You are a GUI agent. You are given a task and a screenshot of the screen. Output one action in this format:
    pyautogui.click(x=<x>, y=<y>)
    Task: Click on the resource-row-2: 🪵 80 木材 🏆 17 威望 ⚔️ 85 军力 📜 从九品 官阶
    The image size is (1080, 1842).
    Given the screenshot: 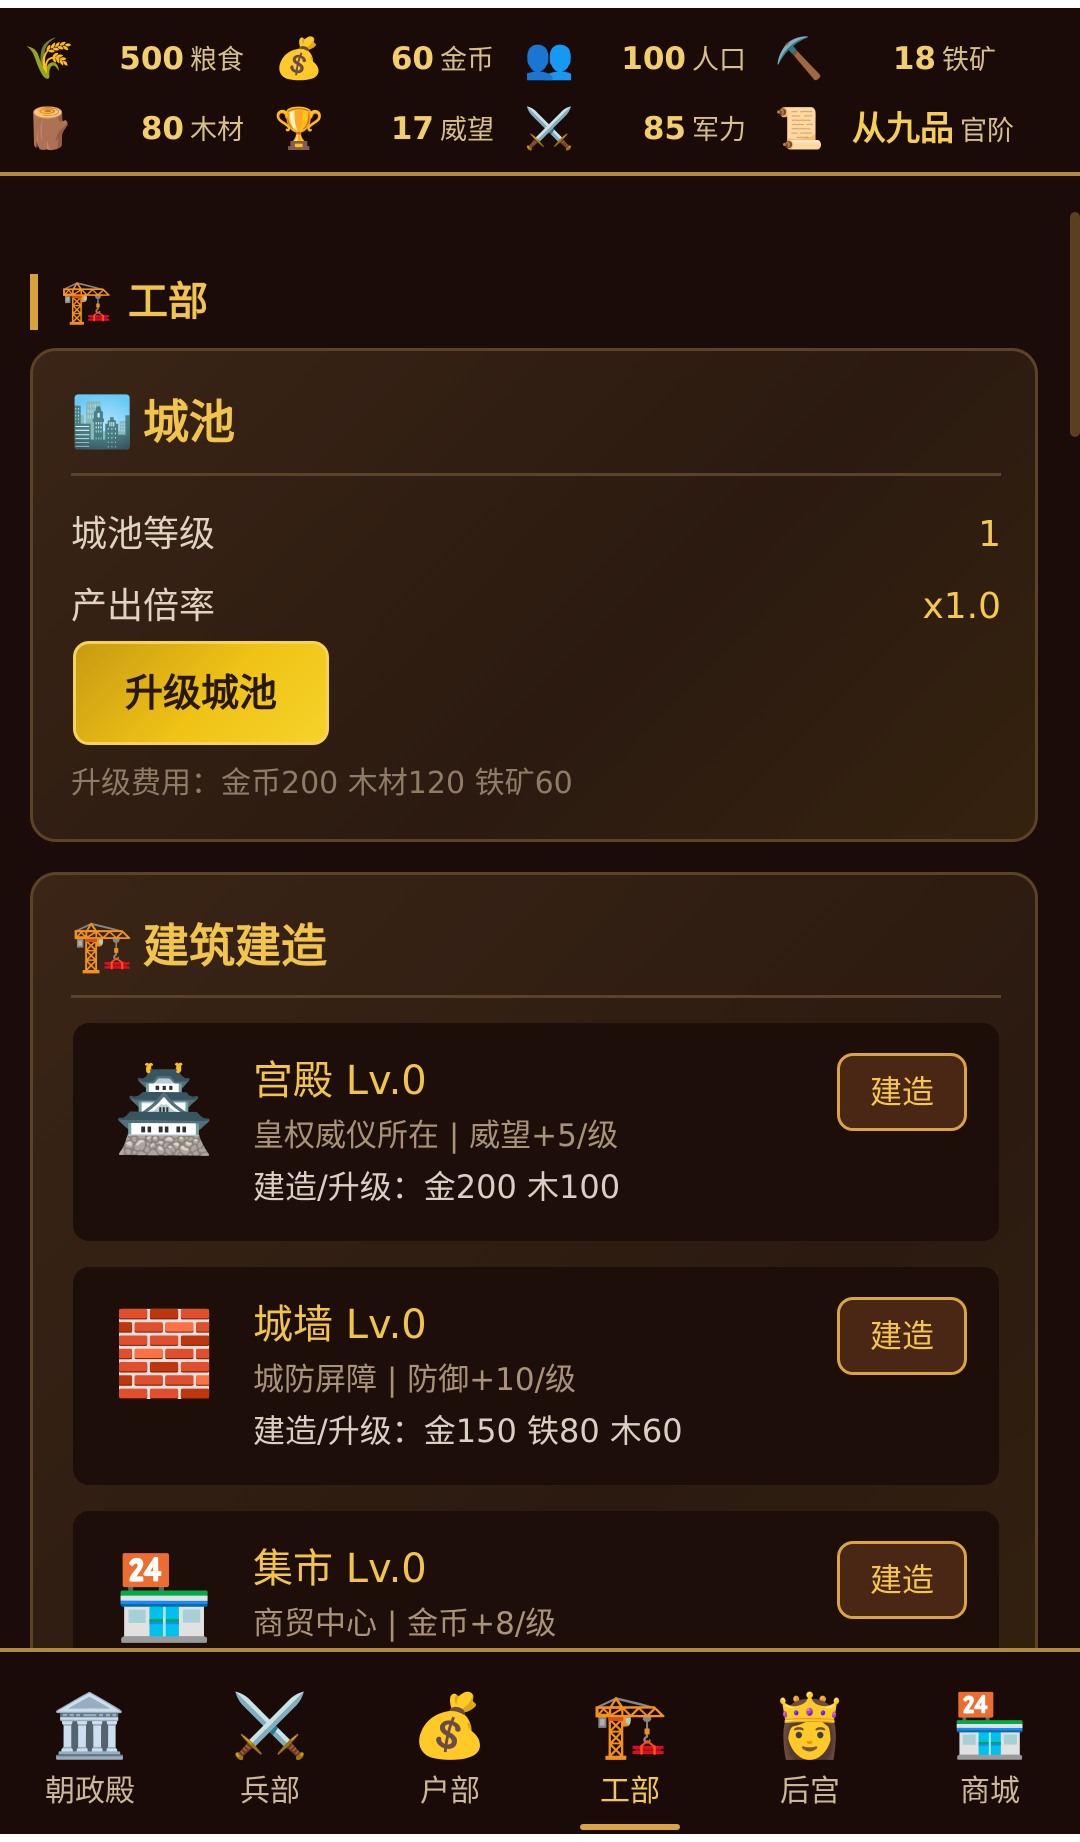 What is the action you would take?
    pyautogui.click(x=540, y=129)
    